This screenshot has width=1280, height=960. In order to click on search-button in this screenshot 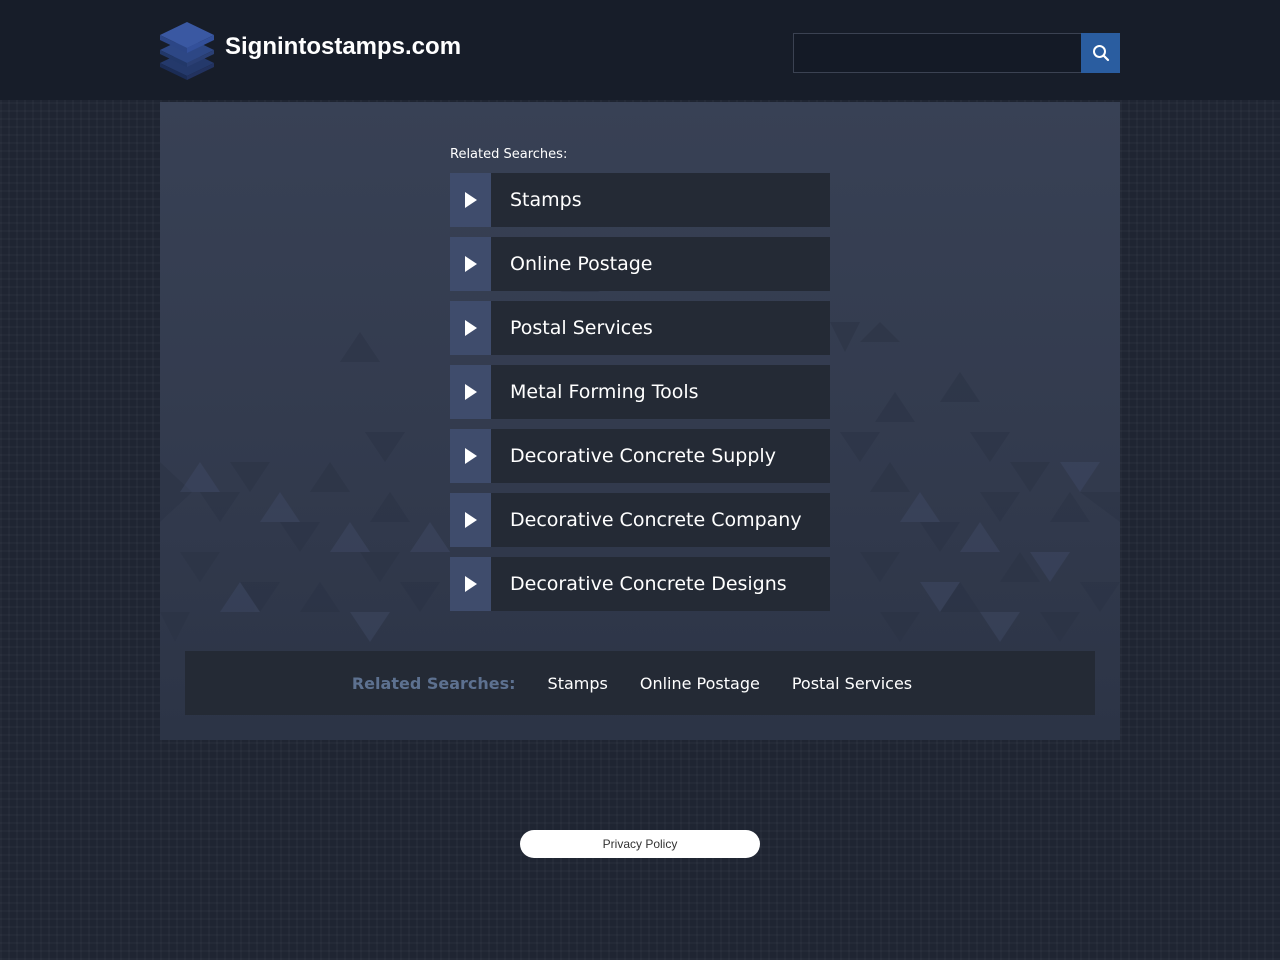, I will do `click(1100, 53)`.